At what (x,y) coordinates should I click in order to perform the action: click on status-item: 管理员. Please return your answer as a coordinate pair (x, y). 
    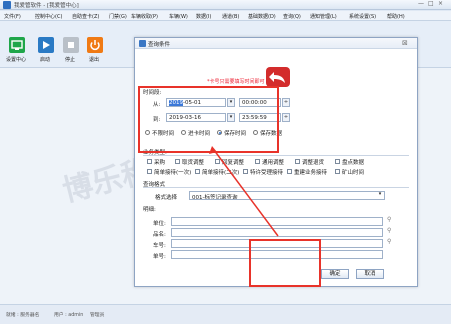
    Looking at the image, I should click on (97, 315).